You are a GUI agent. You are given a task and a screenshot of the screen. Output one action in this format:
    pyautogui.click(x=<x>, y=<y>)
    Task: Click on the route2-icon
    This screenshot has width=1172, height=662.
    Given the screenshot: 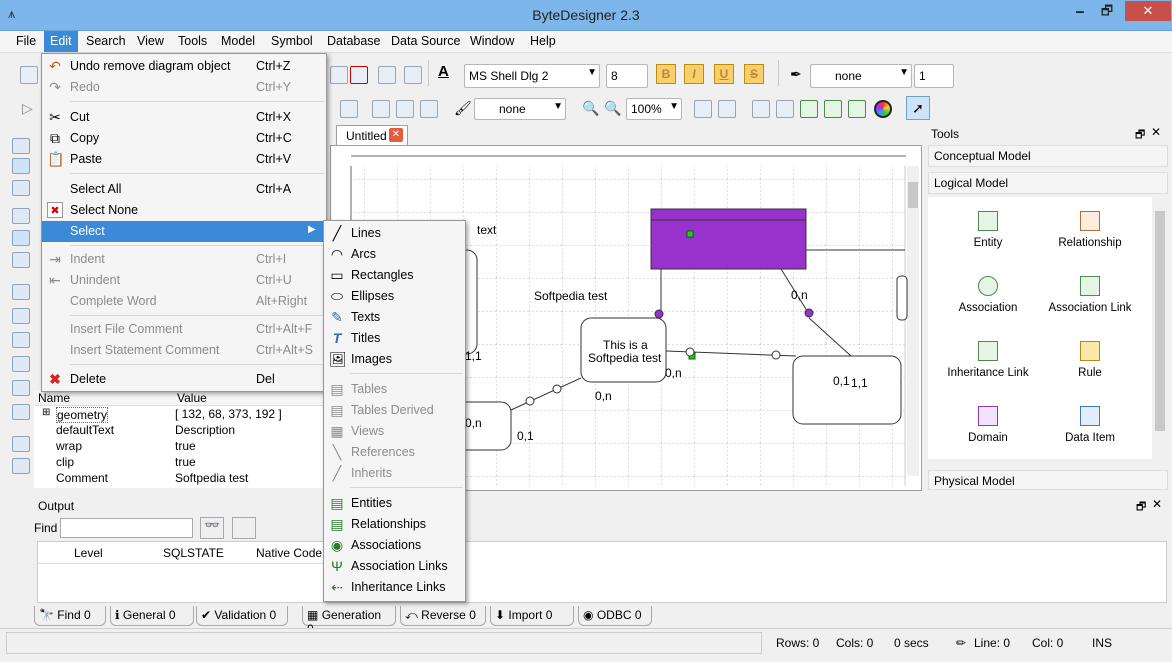 What is the action you would take?
    pyautogui.click(x=833, y=109)
    